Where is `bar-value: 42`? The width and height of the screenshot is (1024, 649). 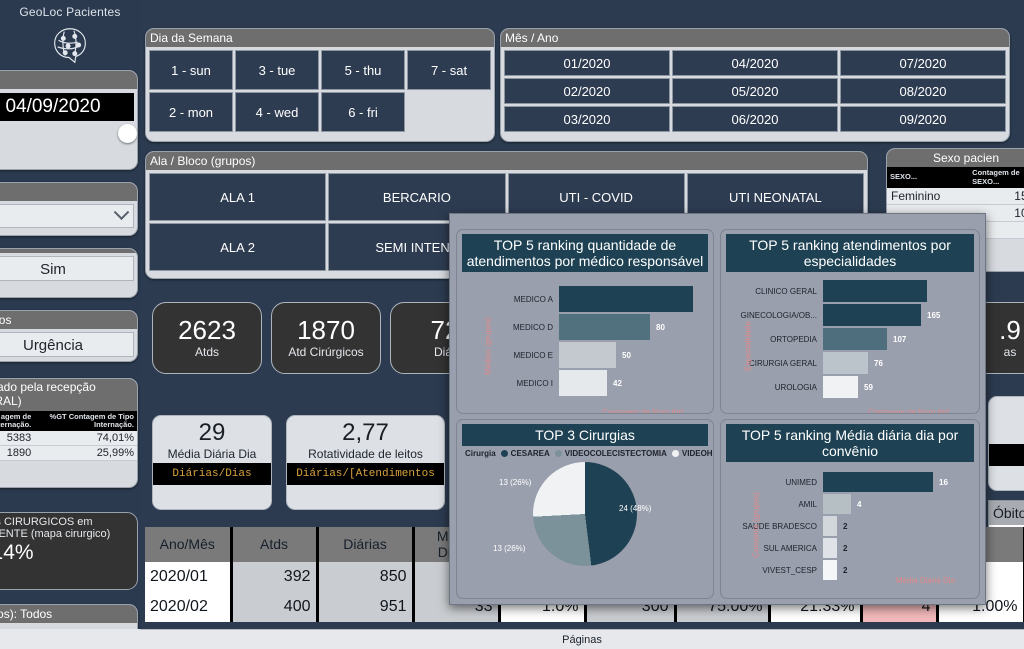
bar-value: 42 is located at coordinates (617, 383).